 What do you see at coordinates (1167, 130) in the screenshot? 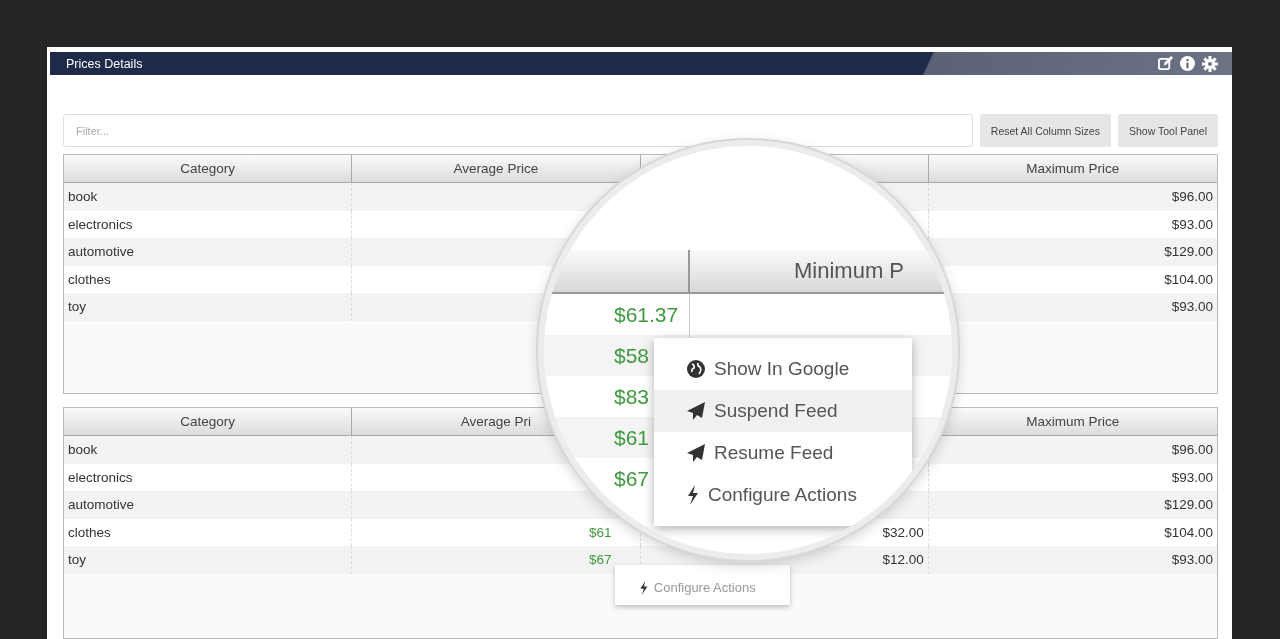
I see `toolbar-button: Show Tool Panel` at bounding box center [1167, 130].